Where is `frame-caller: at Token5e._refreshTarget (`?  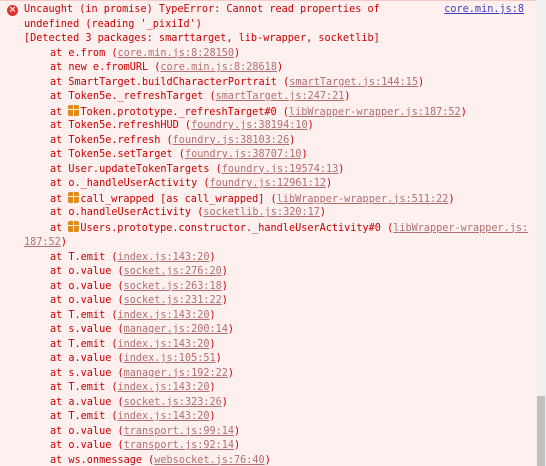 frame-caller: at Token5e._refreshTarget ( is located at coordinates (133, 96).